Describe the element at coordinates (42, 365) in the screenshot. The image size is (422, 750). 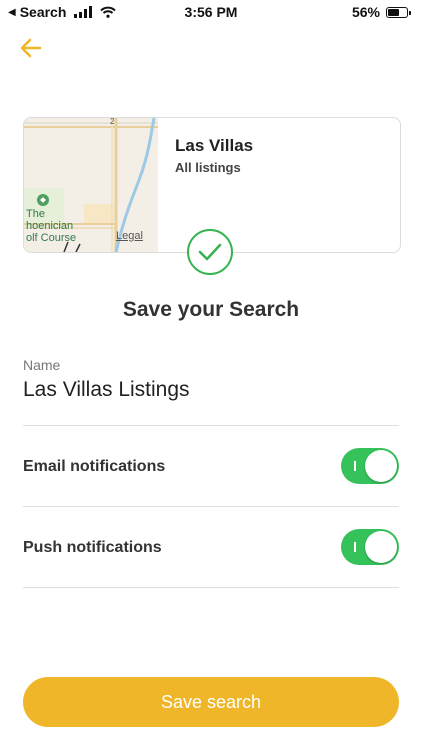
I see `name-field-label: Name` at that location.